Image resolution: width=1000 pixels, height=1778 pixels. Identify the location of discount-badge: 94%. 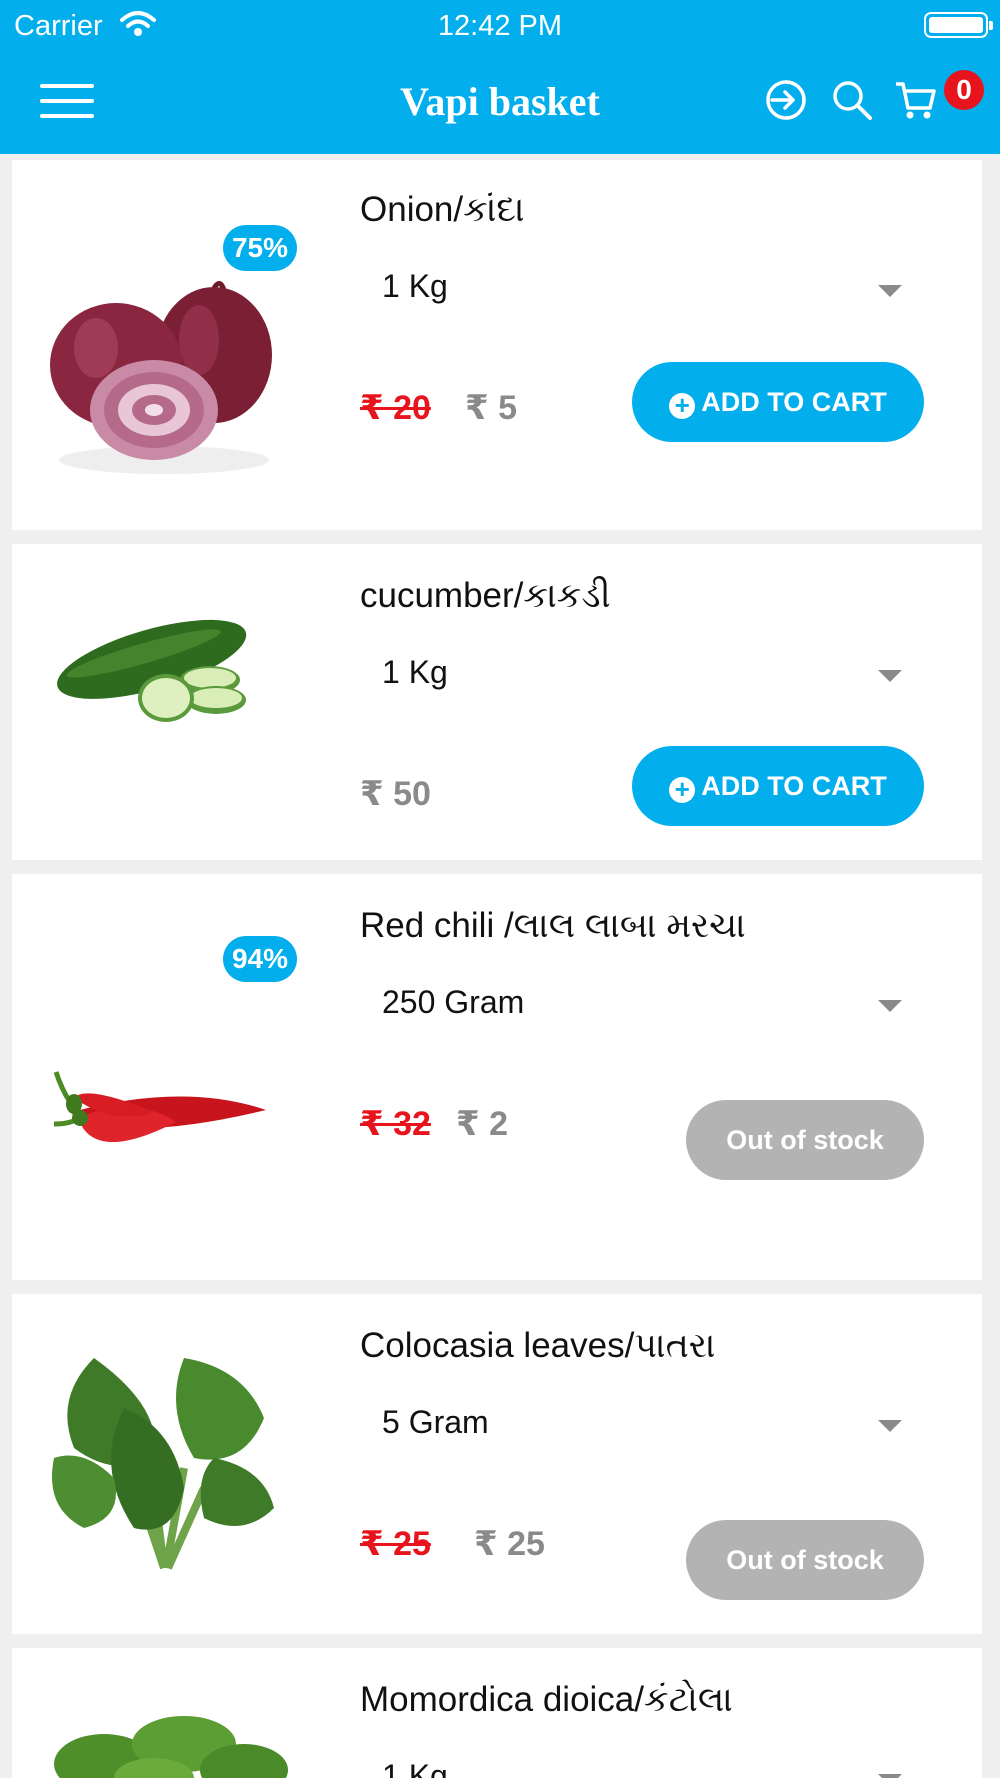
(260, 959).